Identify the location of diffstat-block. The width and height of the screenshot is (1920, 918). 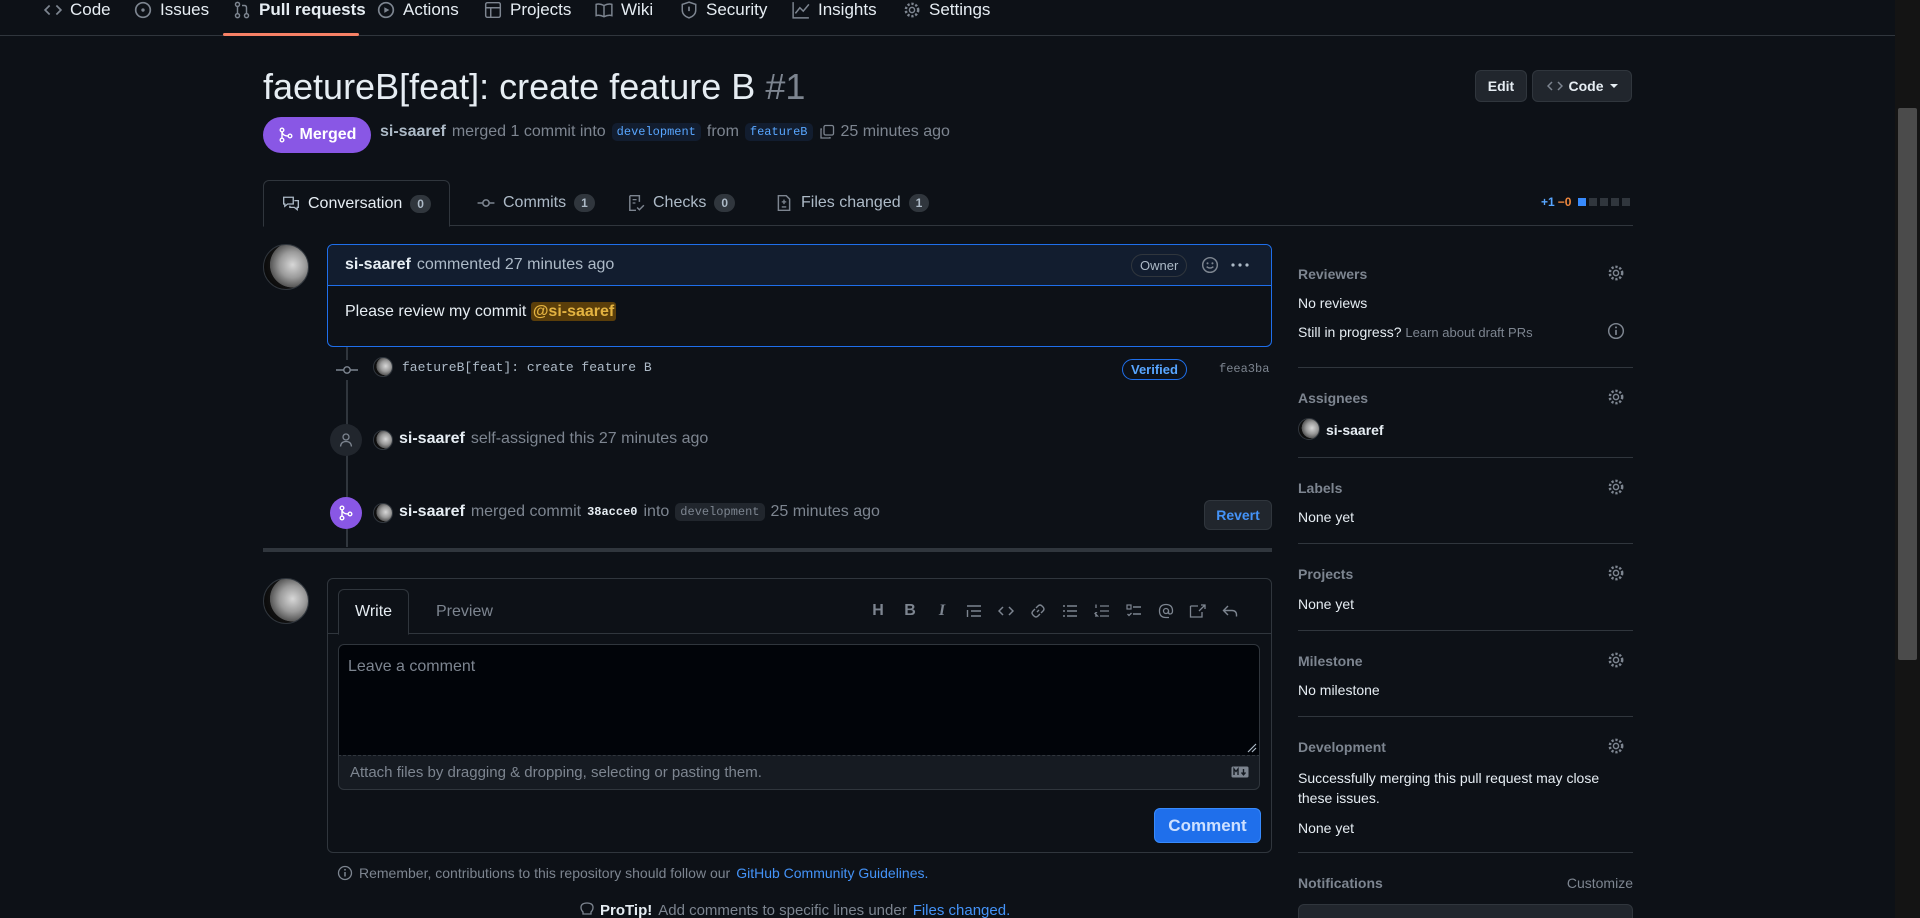
(1604, 202).